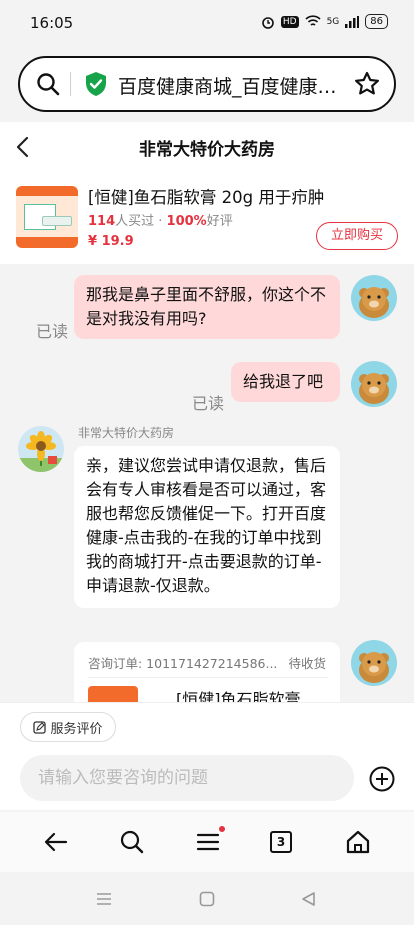 This screenshot has height=925, width=414. I want to click on recent-apps-icon, so click(104, 899).